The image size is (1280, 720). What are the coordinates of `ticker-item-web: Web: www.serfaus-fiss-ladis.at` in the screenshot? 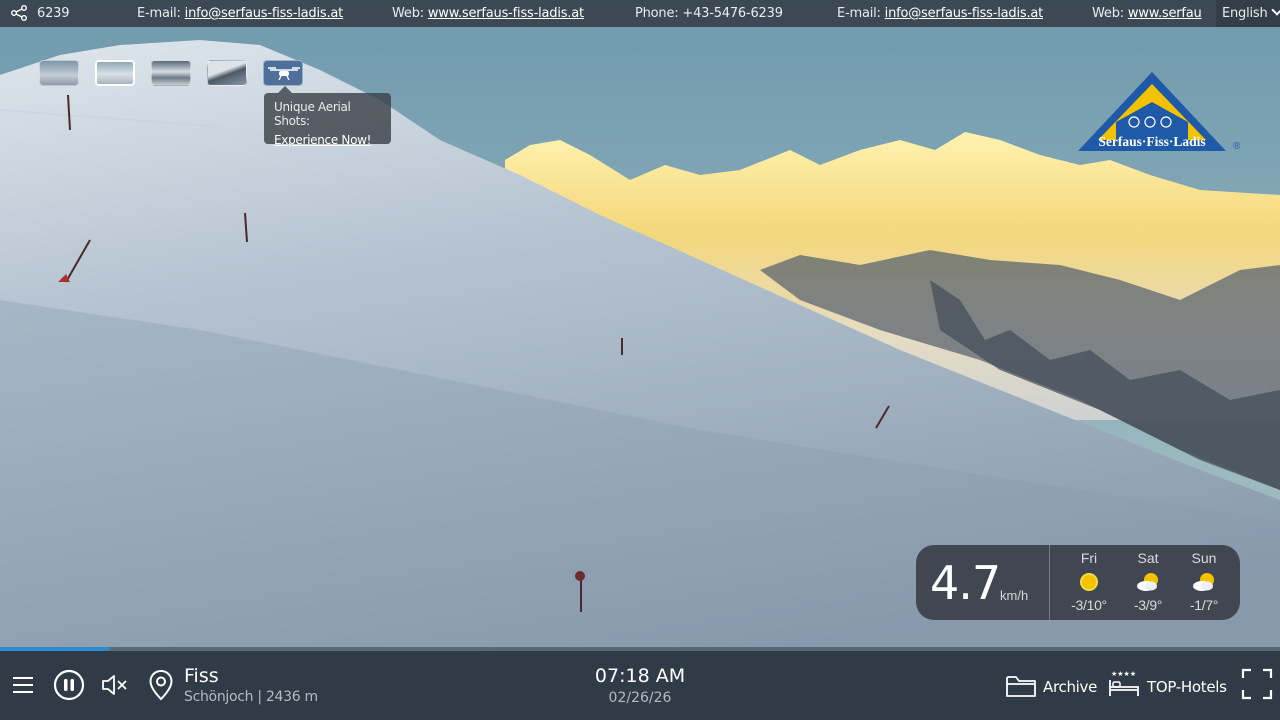 It's located at (488, 13).